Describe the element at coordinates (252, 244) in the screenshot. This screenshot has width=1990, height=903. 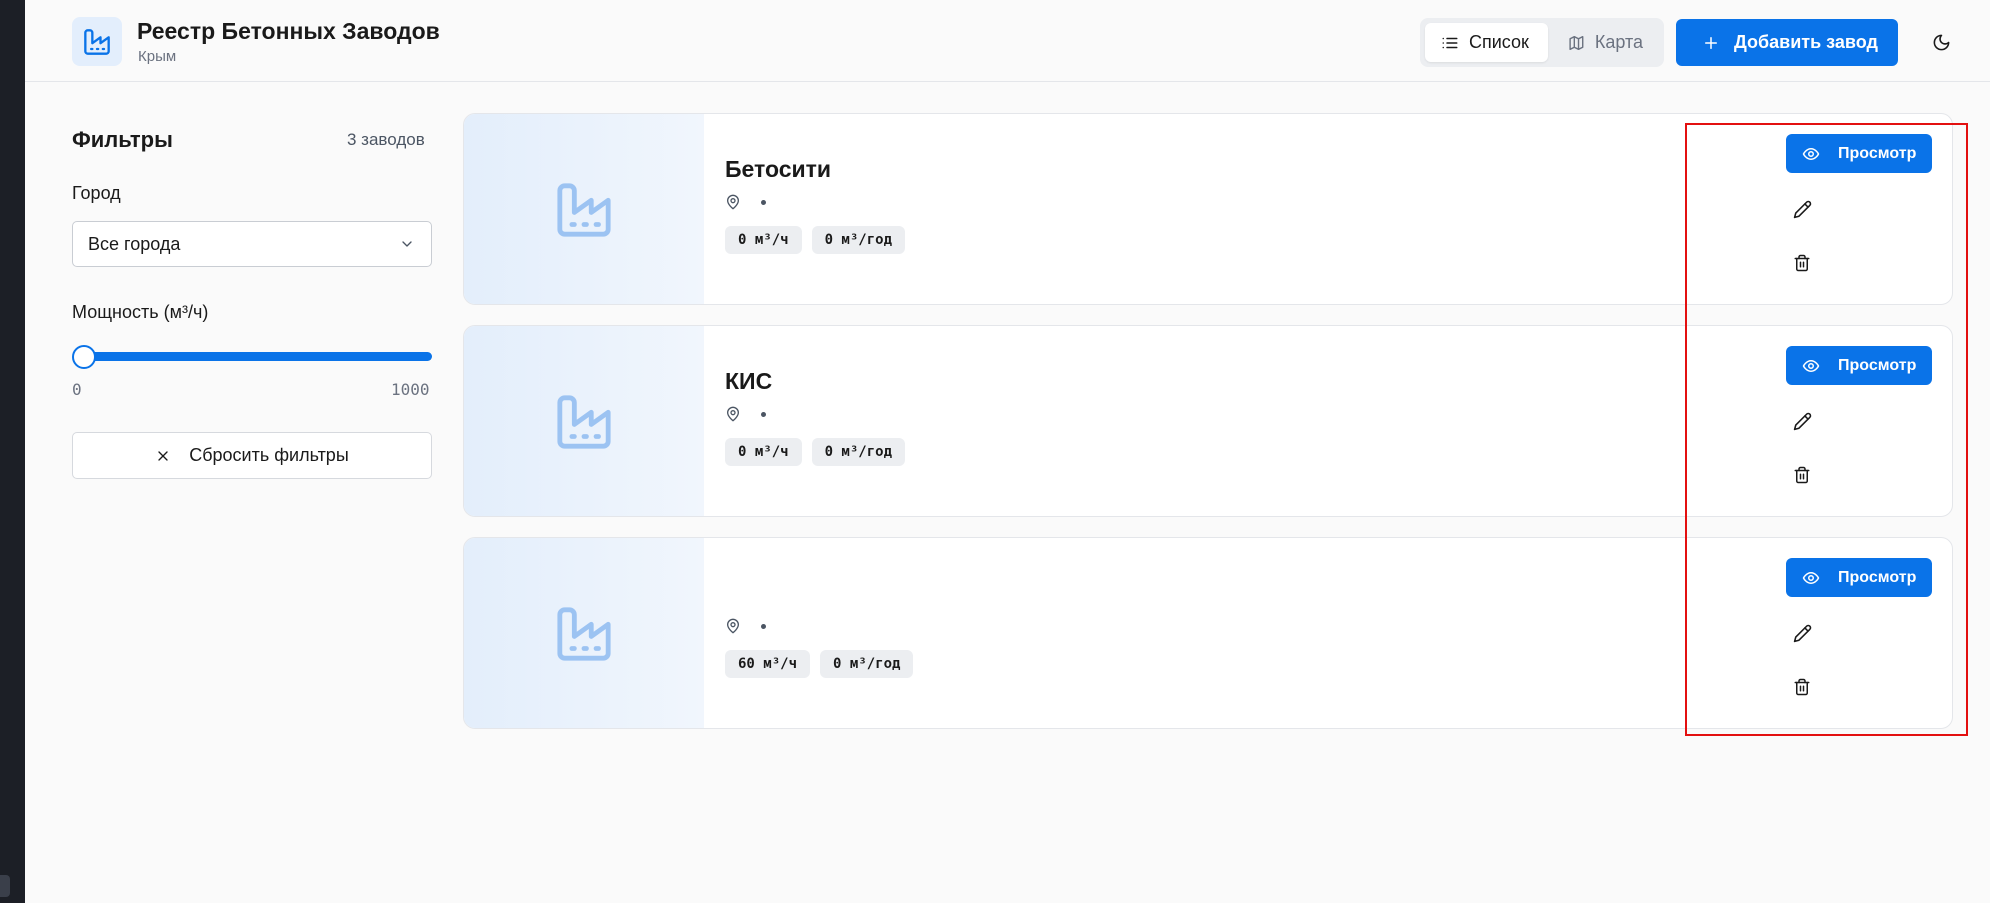
I see `city-select: Все города` at that location.